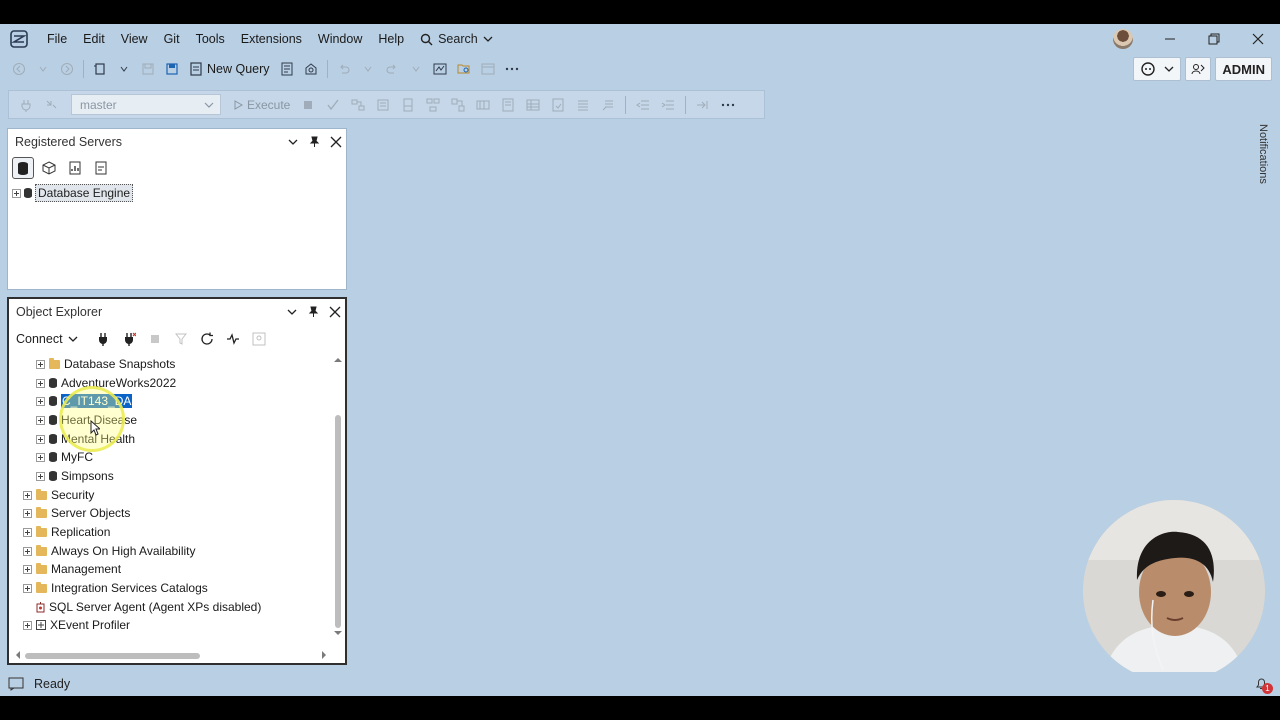  I want to click on save-icon, so click(148, 69).